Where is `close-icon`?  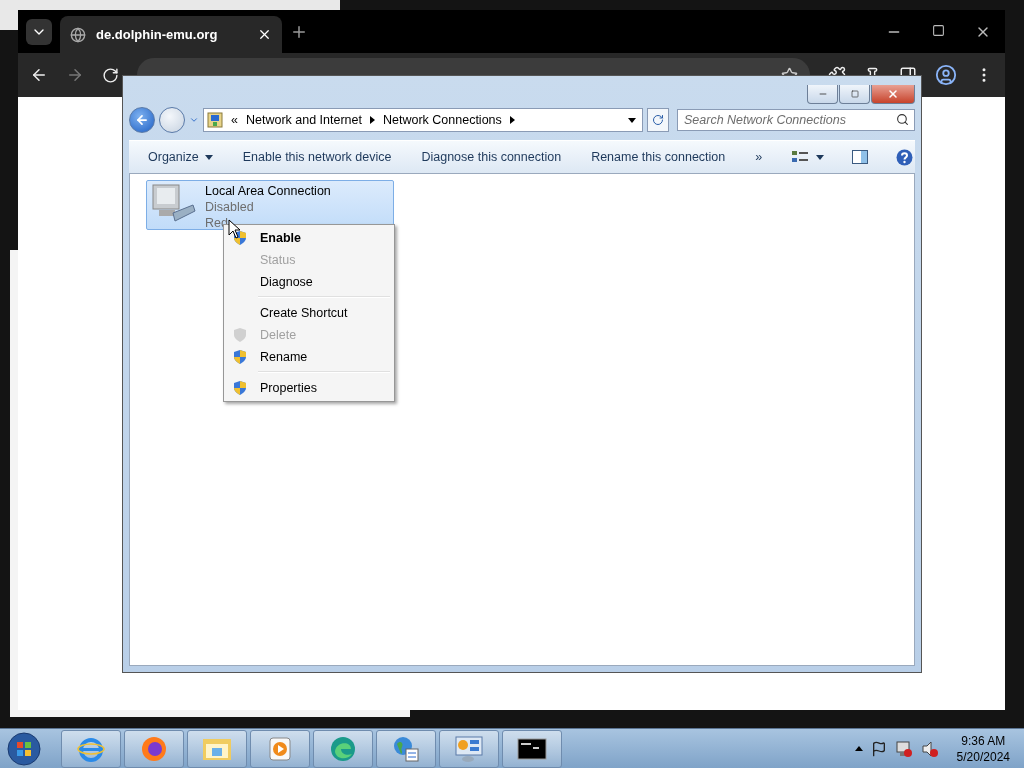
close-icon is located at coordinates (893, 94).